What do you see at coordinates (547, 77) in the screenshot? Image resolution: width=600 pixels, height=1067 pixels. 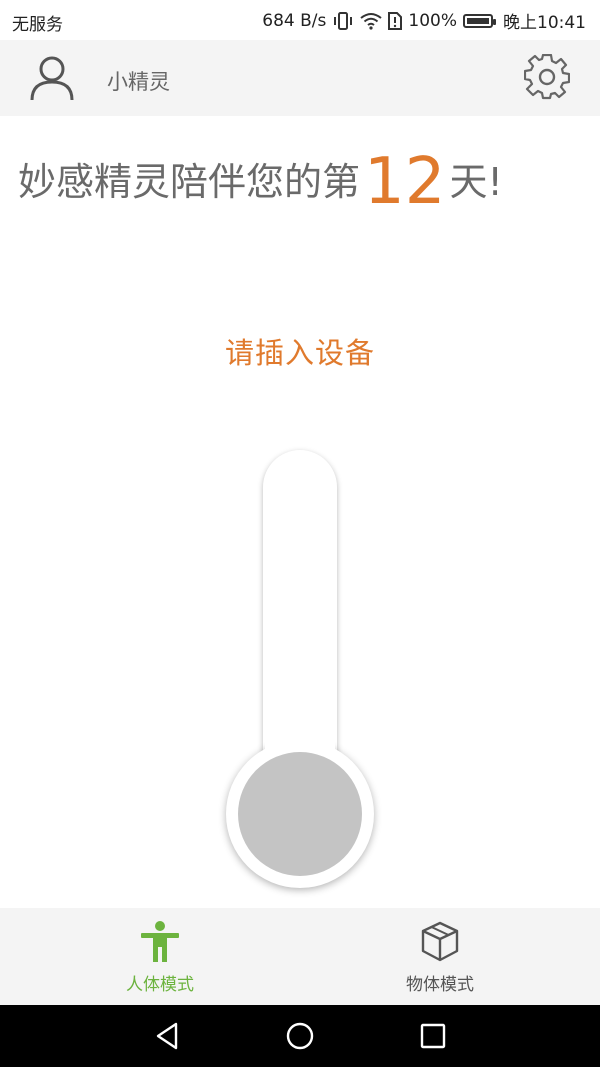 I see `settings-gear-icon` at bounding box center [547, 77].